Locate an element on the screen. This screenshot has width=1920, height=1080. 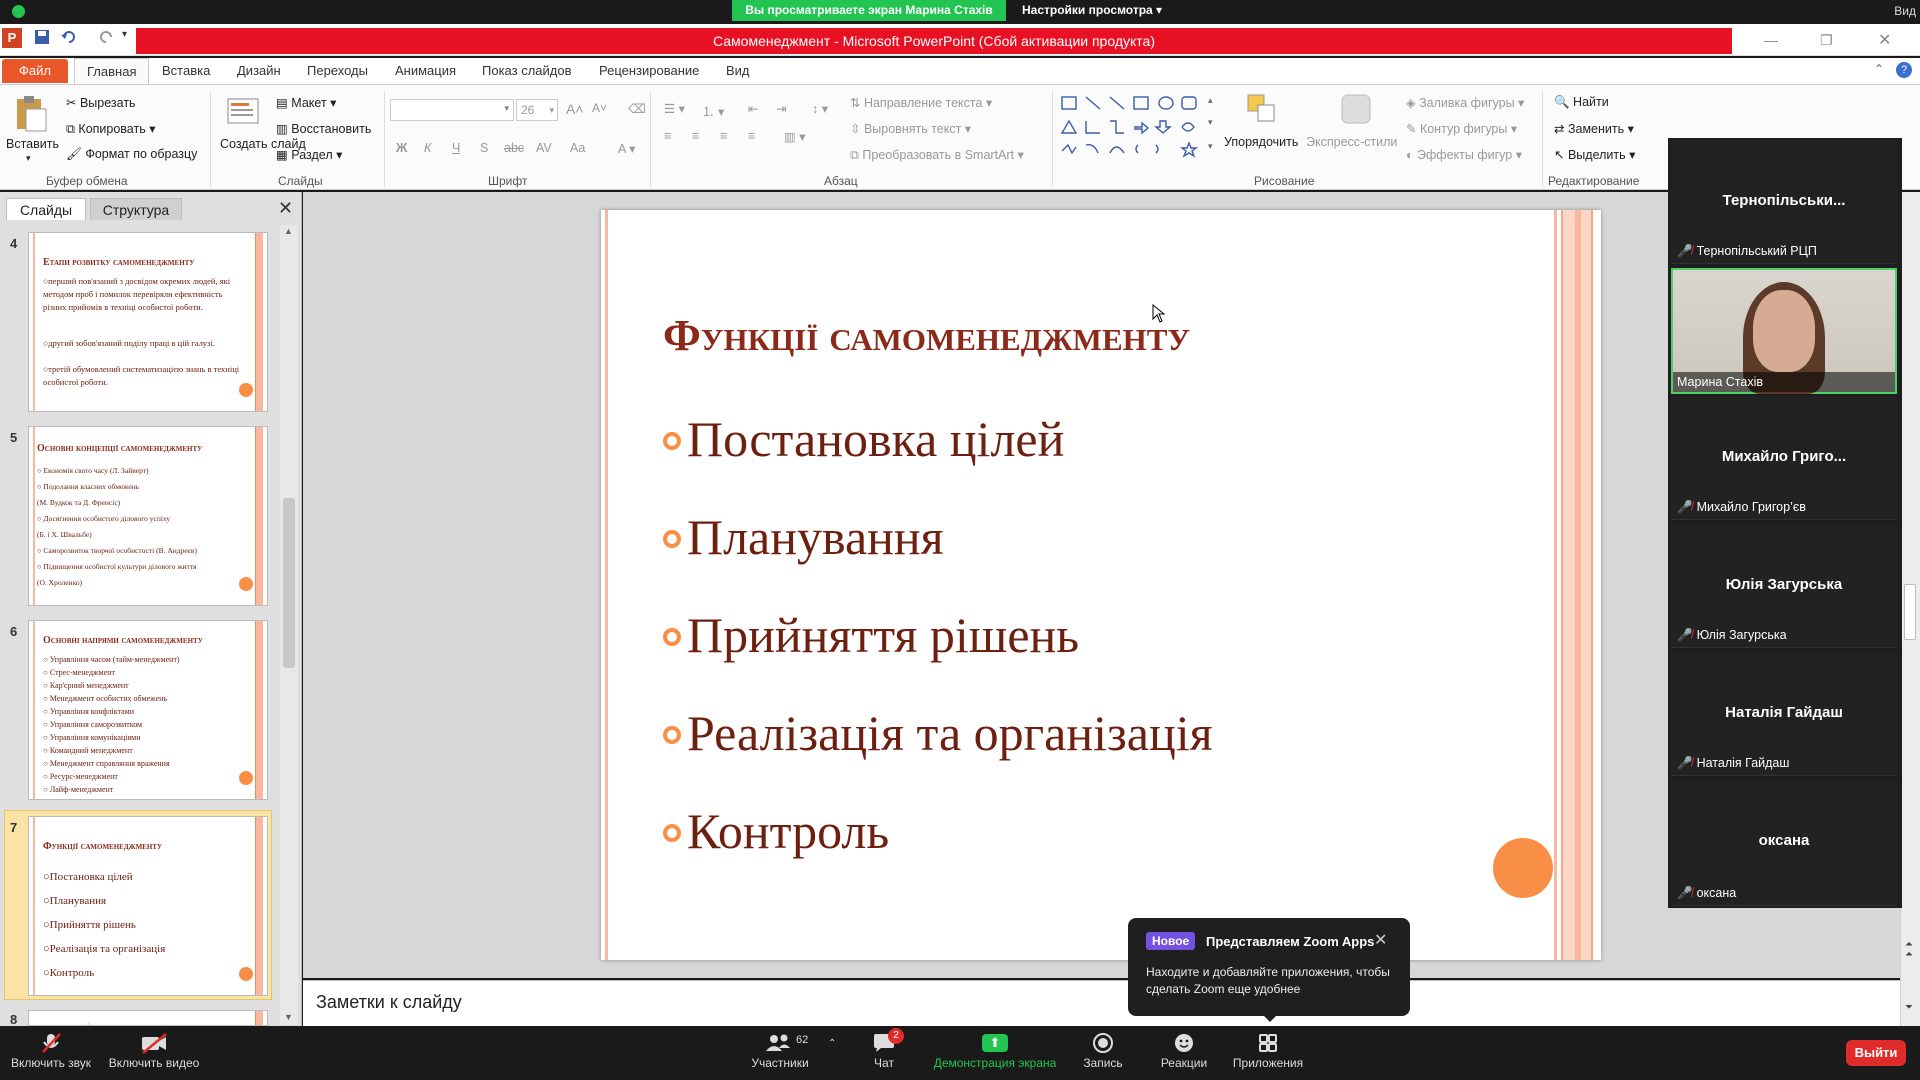
grow-font-icon: A˄ is located at coordinates (575, 109).